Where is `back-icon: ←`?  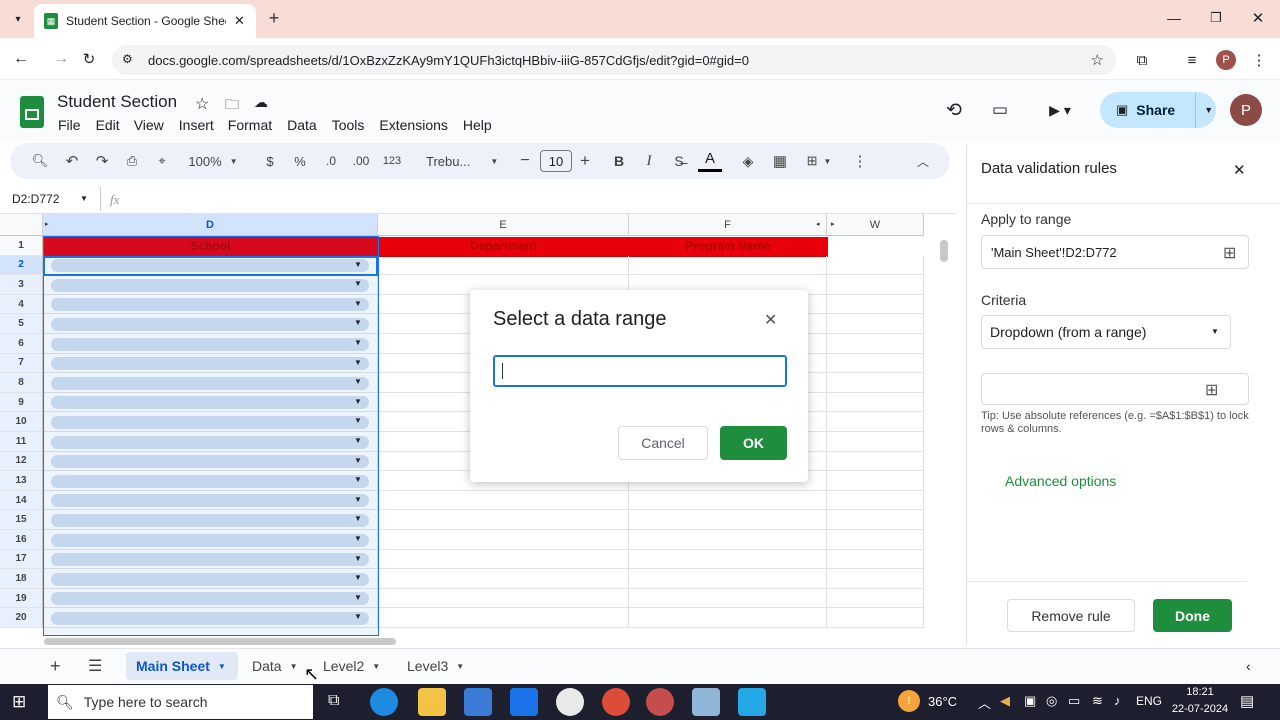 back-icon: ← is located at coordinates (21, 59).